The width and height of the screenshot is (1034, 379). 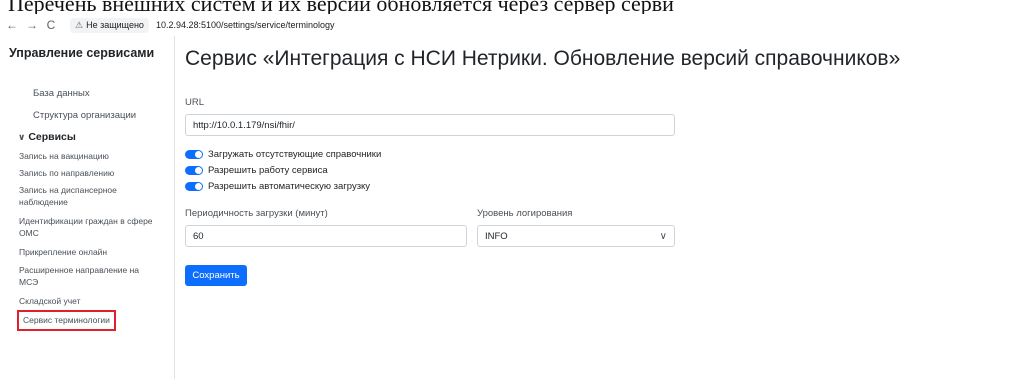 I want to click on security-chip: ⚠ Не защищено, so click(x=109, y=25).